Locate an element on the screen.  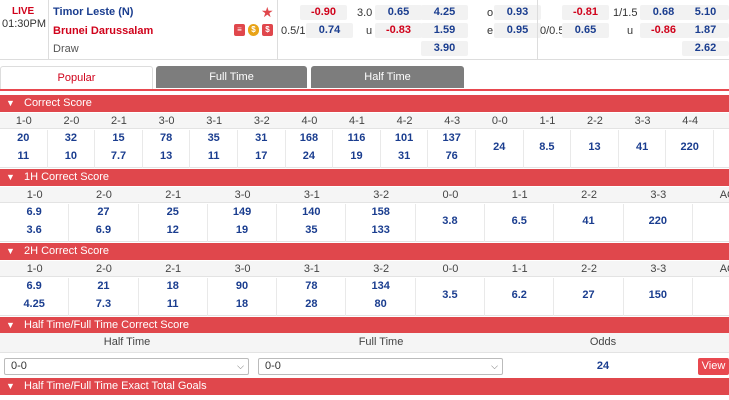
odds-cell: 0.95 is located at coordinates (517, 30).